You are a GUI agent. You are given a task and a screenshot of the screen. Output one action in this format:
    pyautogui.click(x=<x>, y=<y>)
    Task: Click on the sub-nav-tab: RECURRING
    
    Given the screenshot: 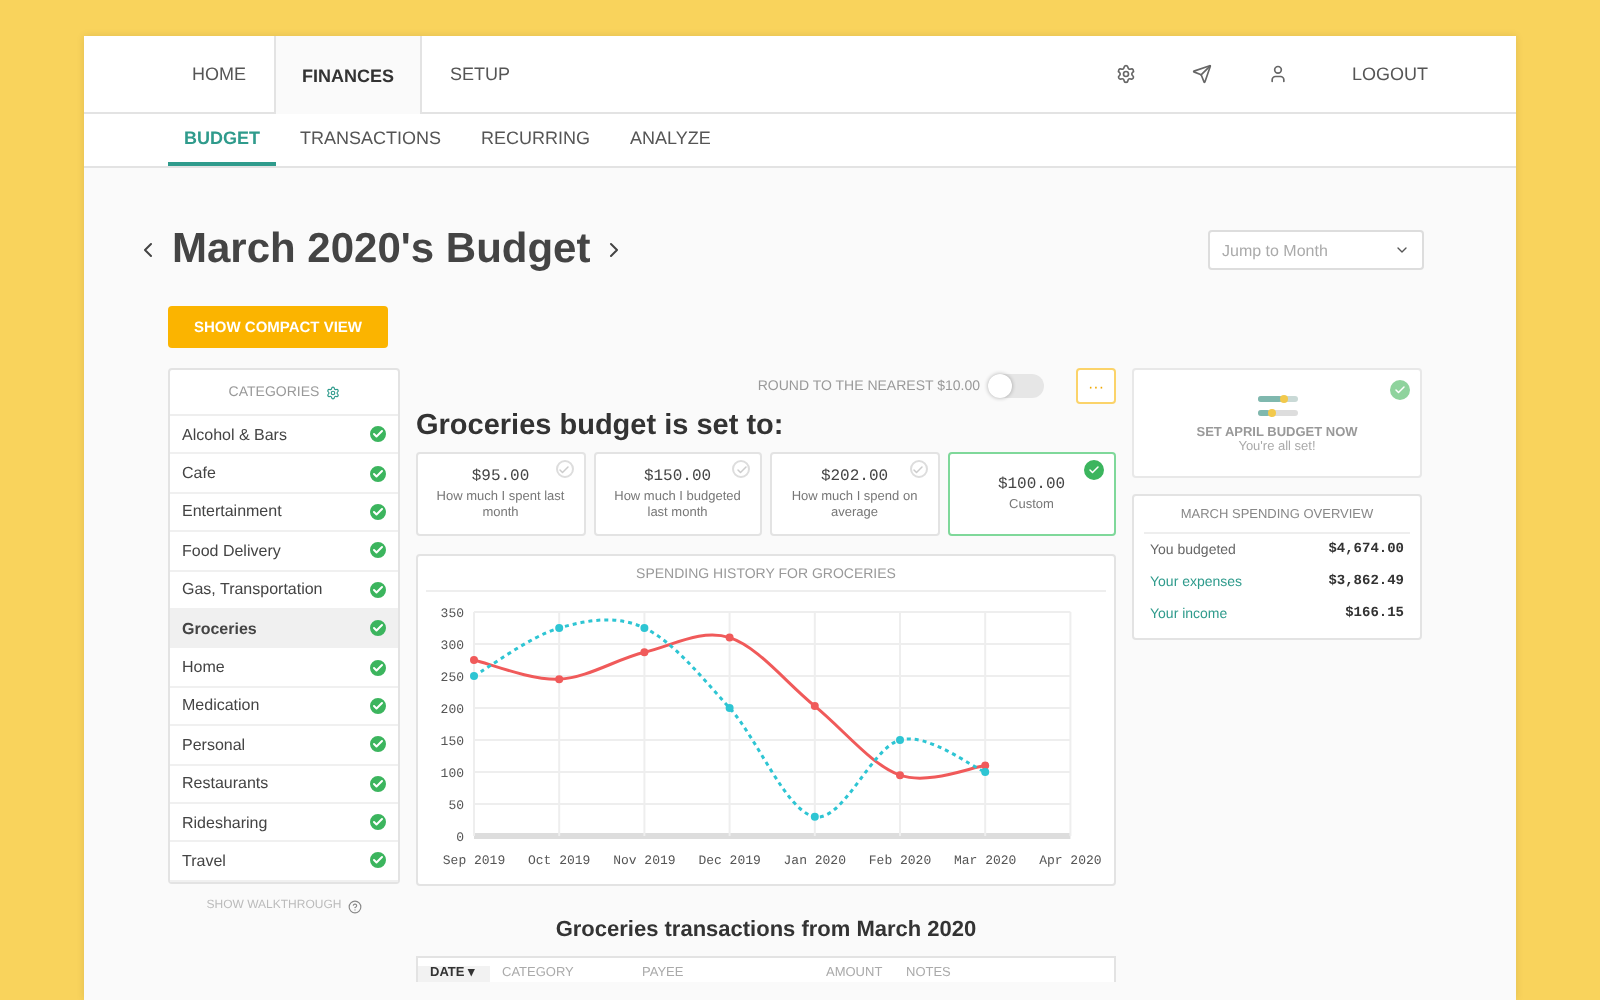 What is the action you would take?
    pyautogui.click(x=536, y=140)
    